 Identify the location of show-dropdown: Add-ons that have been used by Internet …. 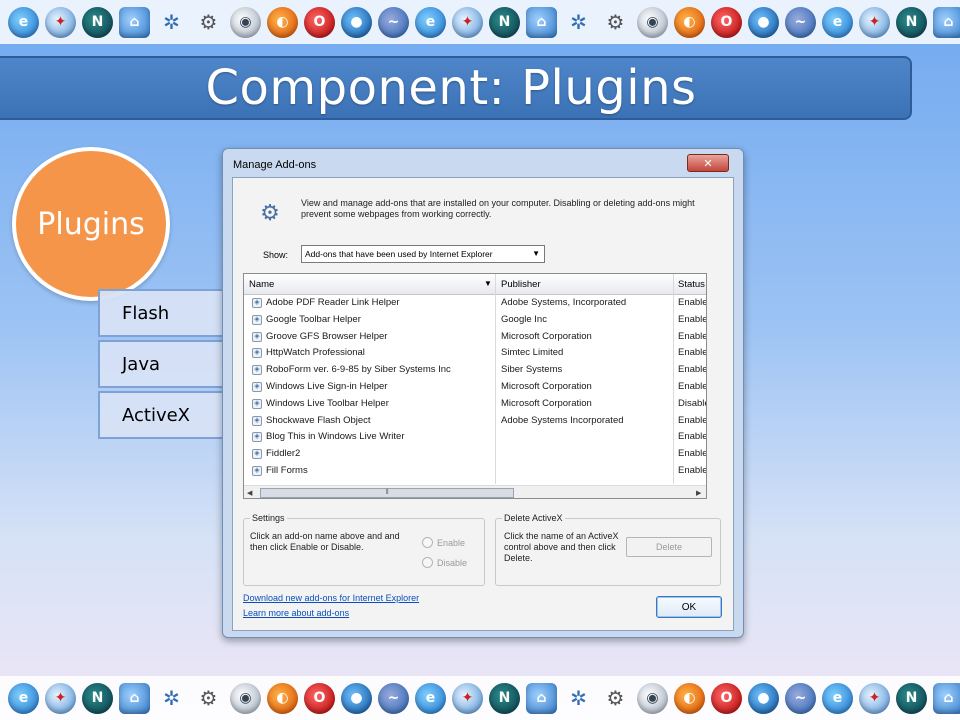
(423, 254).